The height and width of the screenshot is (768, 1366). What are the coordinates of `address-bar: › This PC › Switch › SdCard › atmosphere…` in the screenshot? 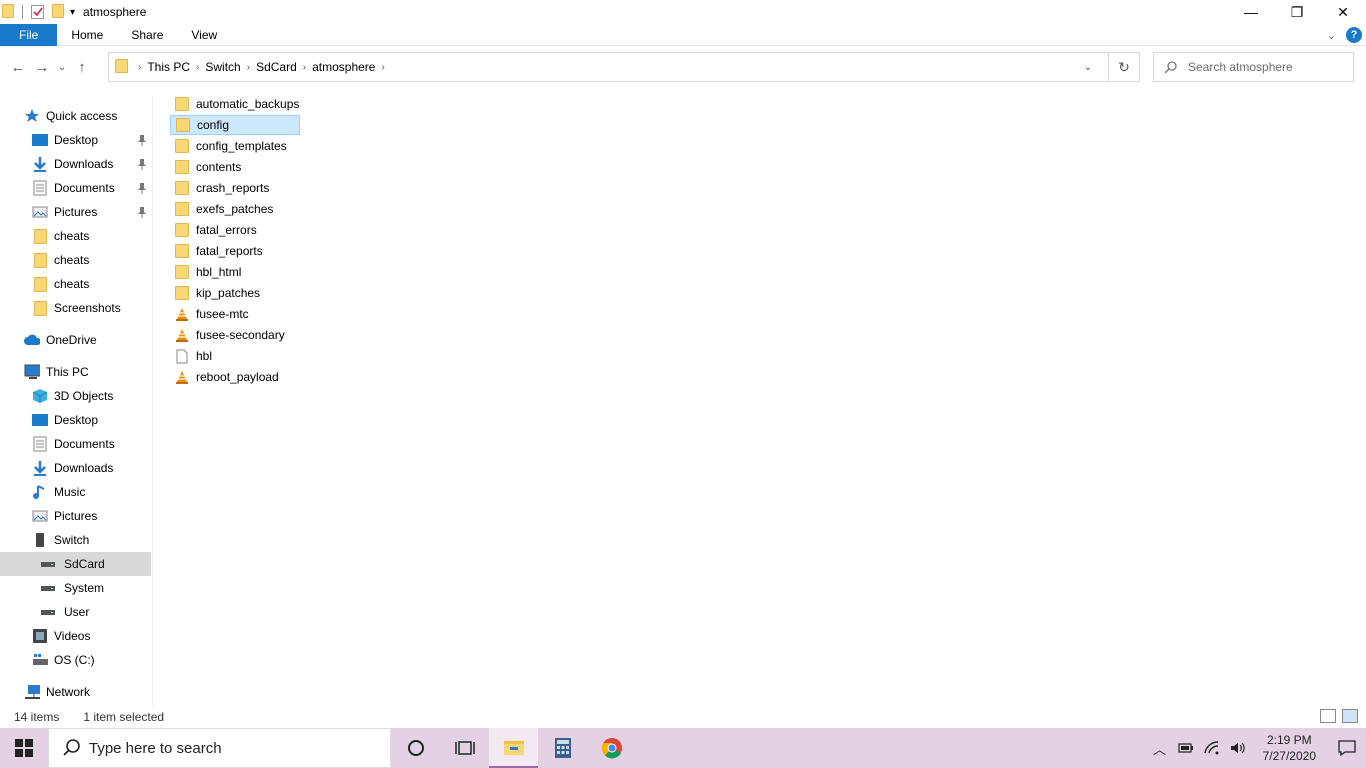 It's located at (624, 67).